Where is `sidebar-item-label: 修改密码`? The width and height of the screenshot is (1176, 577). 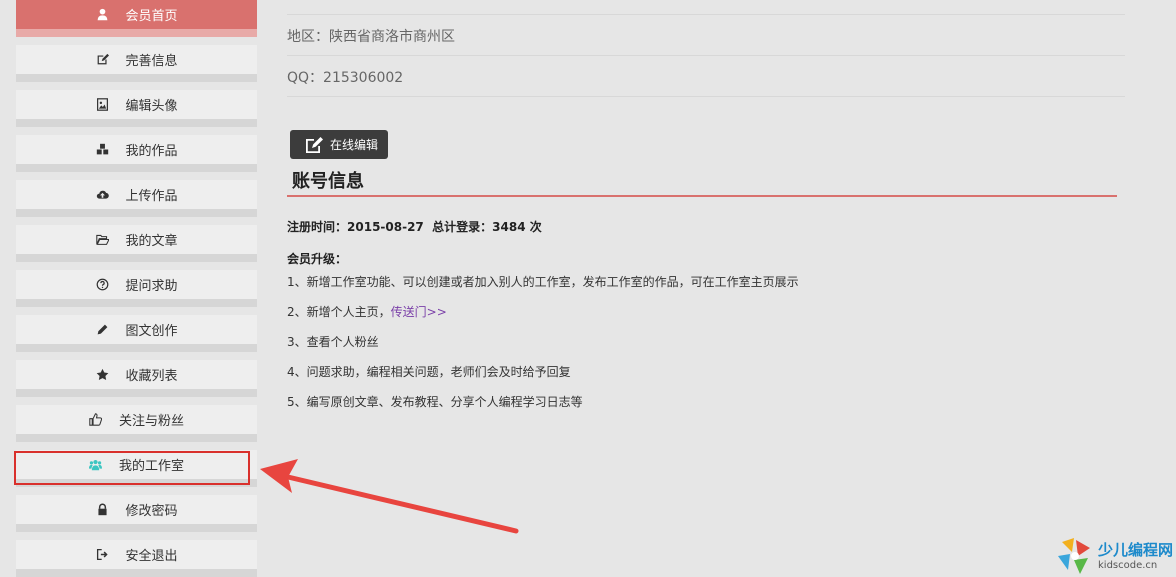
sidebar-item-label: 修改密码 is located at coordinates (151, 511).